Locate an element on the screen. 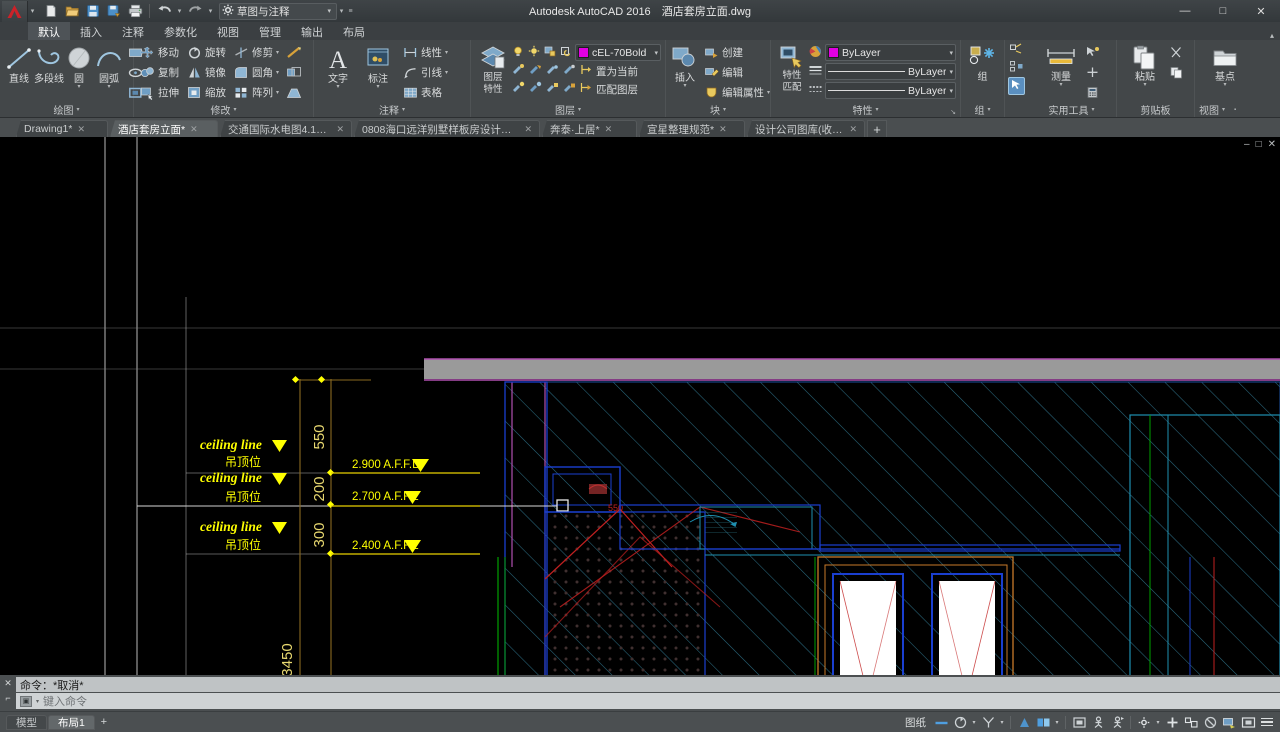 Image resolution: width=1280 pixels, height=732 pixels. command-input: ▣ ▾ 键入命令 is located at coordinates (648, 701).